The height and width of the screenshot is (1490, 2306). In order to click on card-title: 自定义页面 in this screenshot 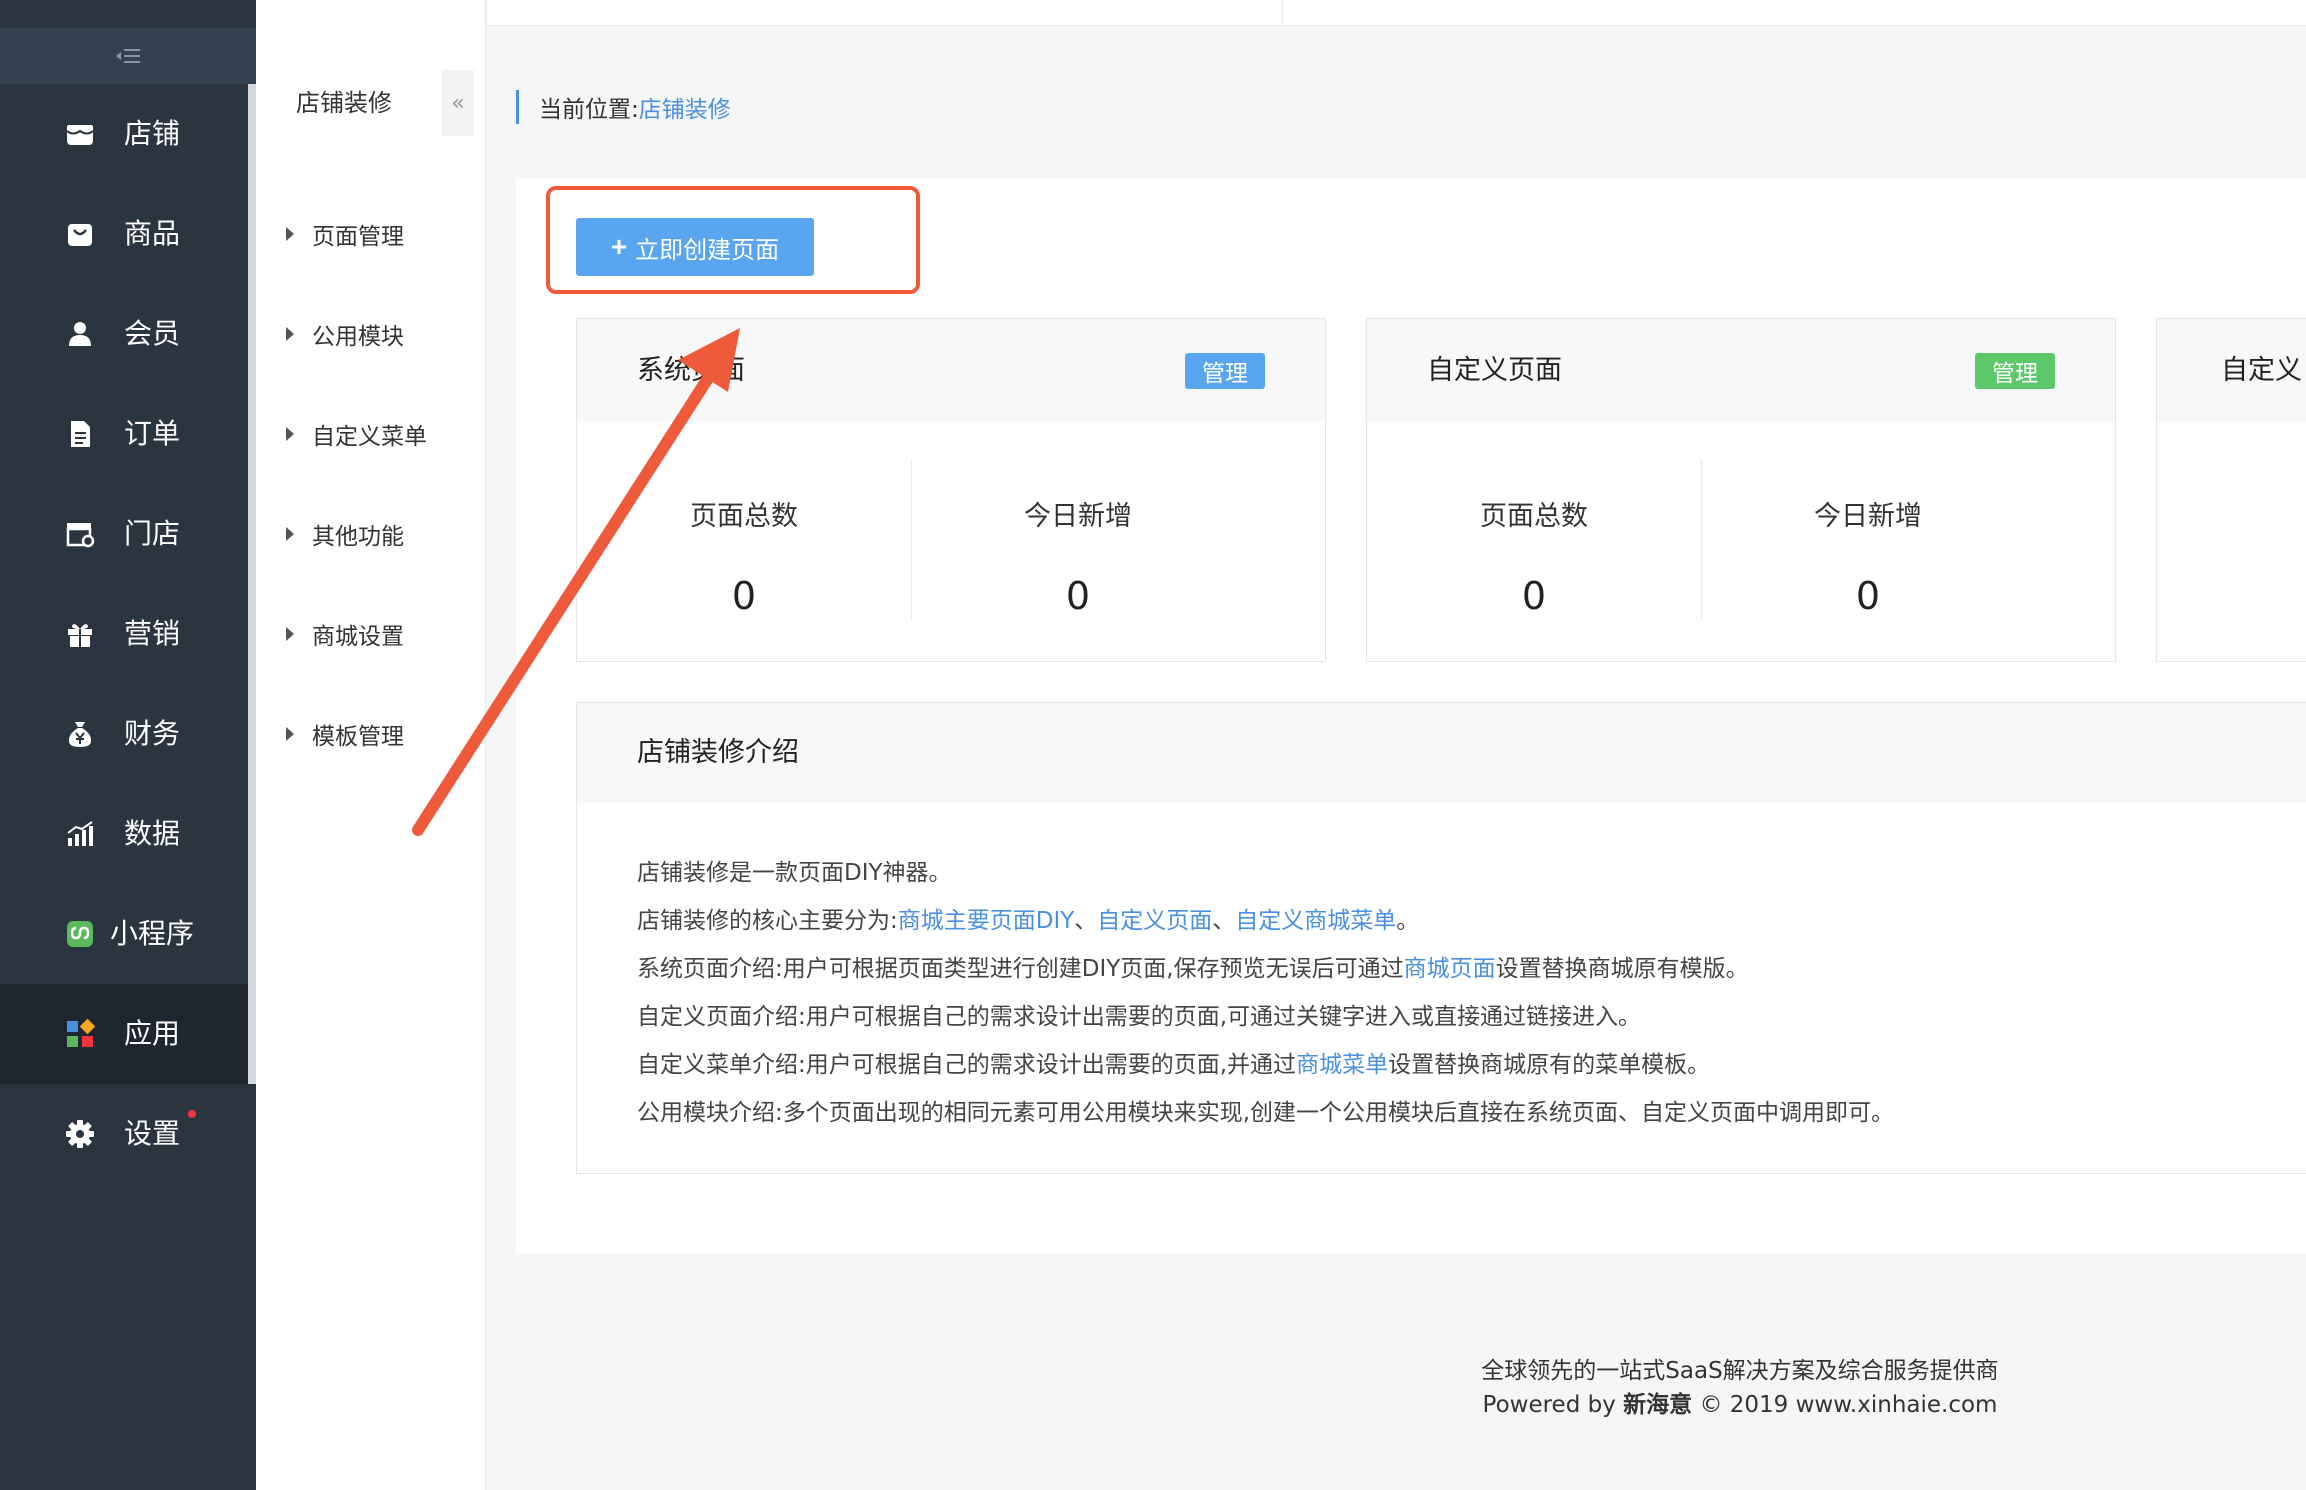, I will do `click(1494, 370)`.